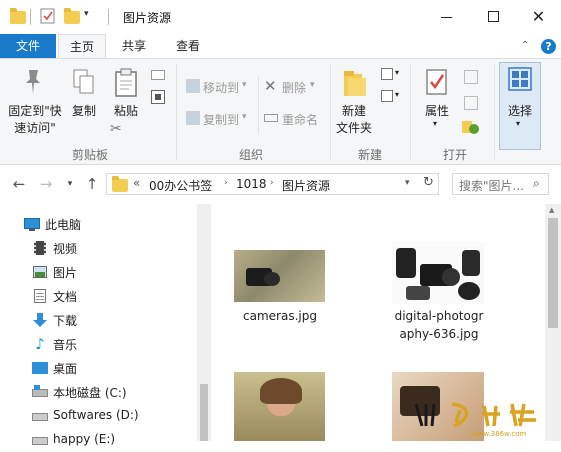 The image size is (561, 452). I want to click on properties-button, so click(437, 83).